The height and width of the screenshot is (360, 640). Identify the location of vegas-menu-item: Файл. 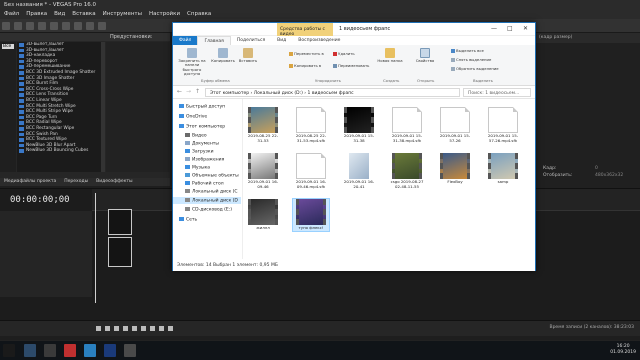
(11, 14).